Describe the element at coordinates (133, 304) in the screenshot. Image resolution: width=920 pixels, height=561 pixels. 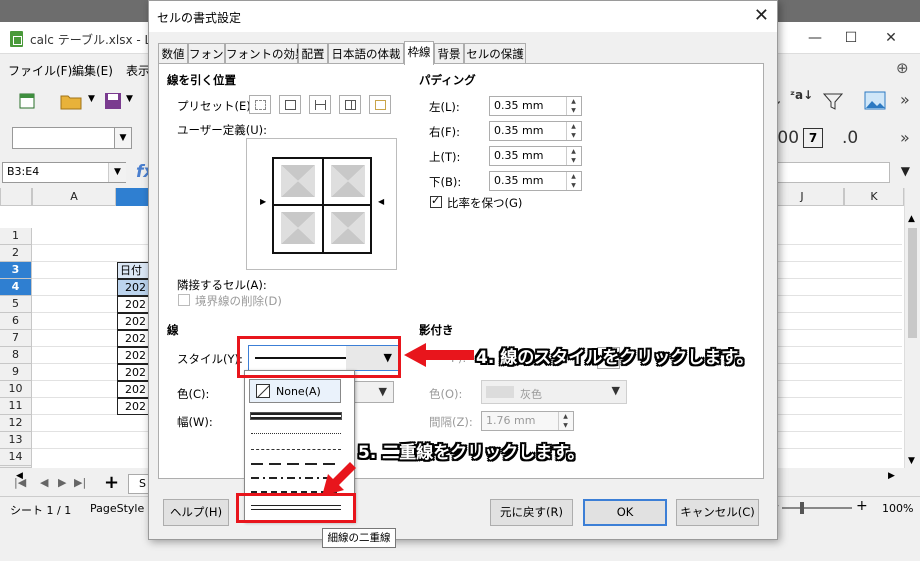
I see `cell-b5: 202` at that location.